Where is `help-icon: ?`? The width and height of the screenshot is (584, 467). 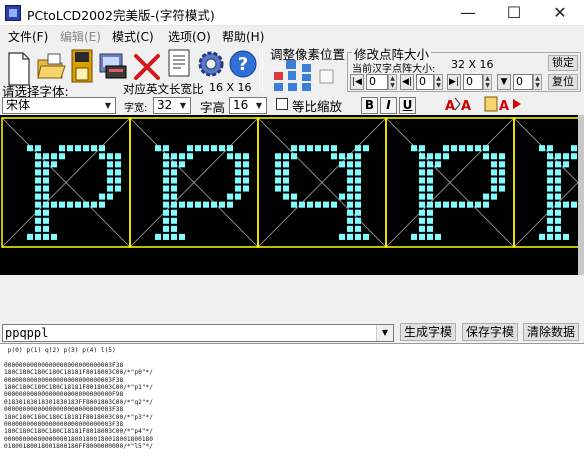 help-icon: ? is located at coordinates (243, 64).